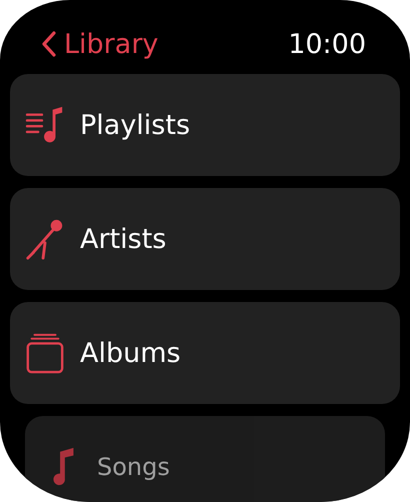 This screenshot has width=410, height=502. Describe the element at coordinates (49, 44) in the screenshot. I see `back-chevron-icon` at that location.